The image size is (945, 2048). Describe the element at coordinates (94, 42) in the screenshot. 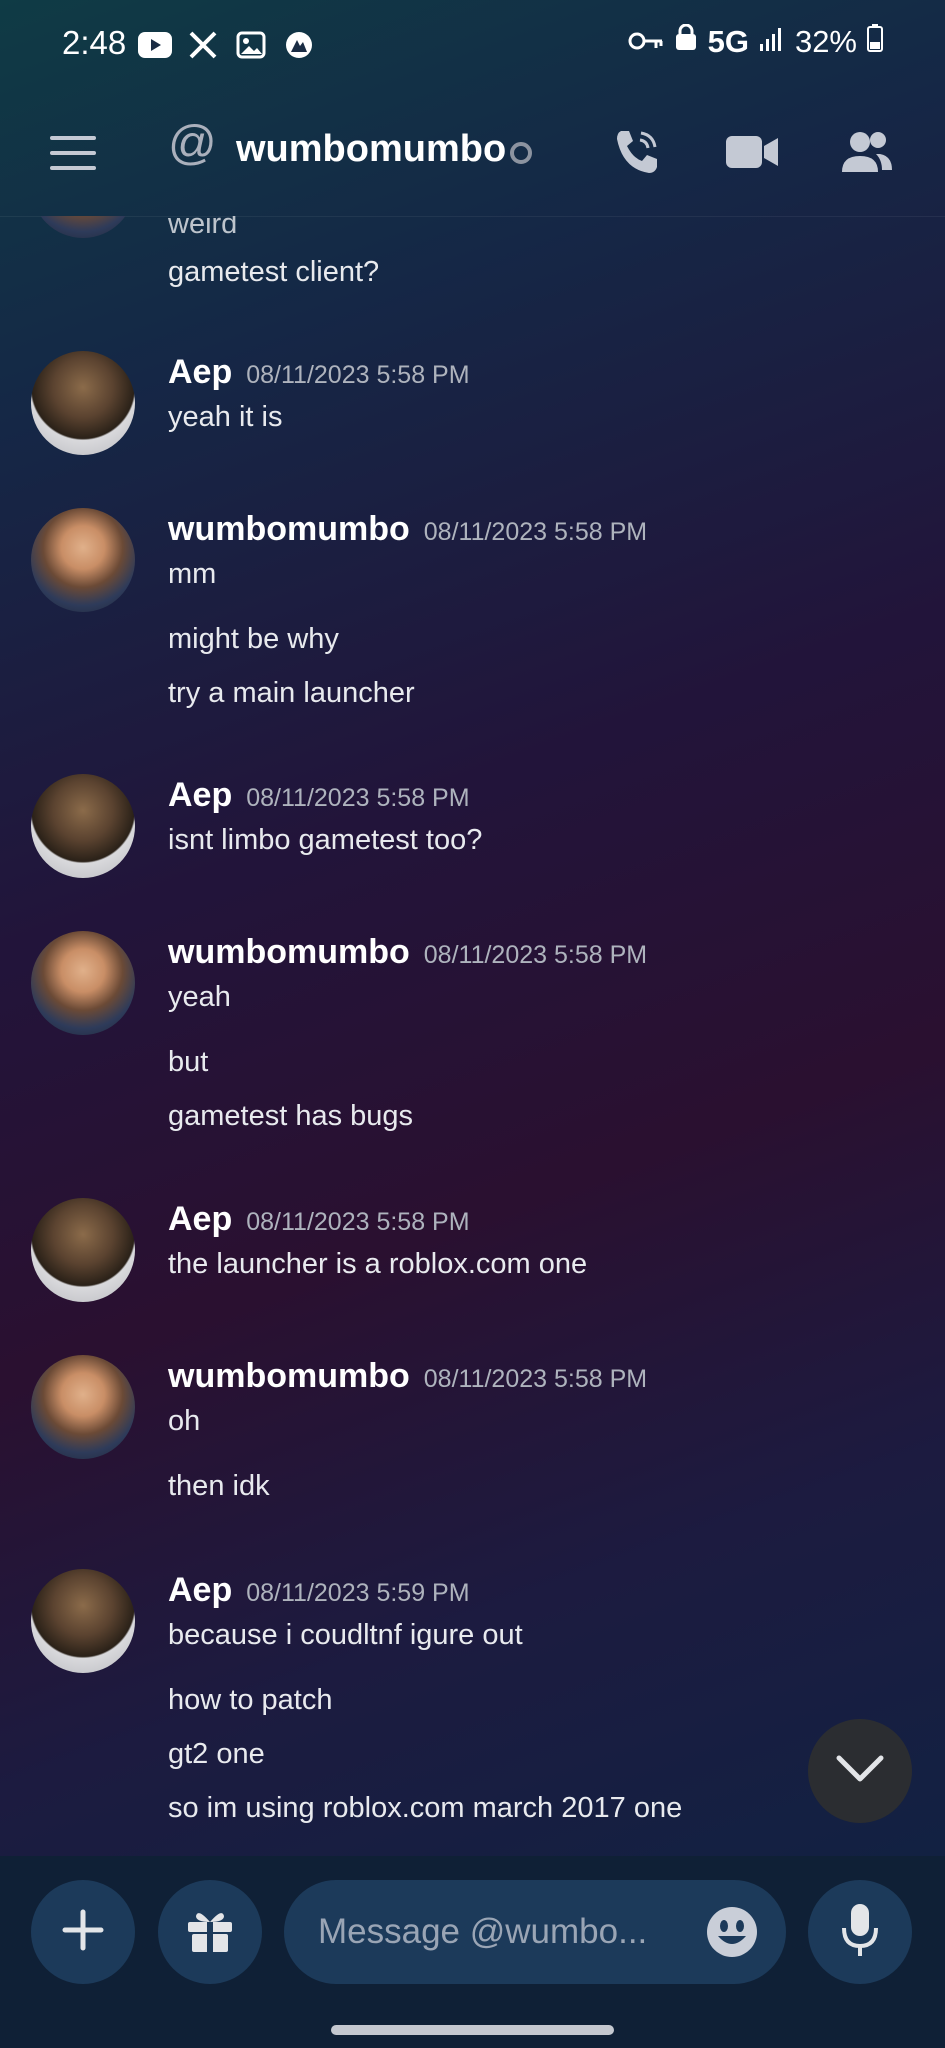

I see `status-time: 2:48` at that location.